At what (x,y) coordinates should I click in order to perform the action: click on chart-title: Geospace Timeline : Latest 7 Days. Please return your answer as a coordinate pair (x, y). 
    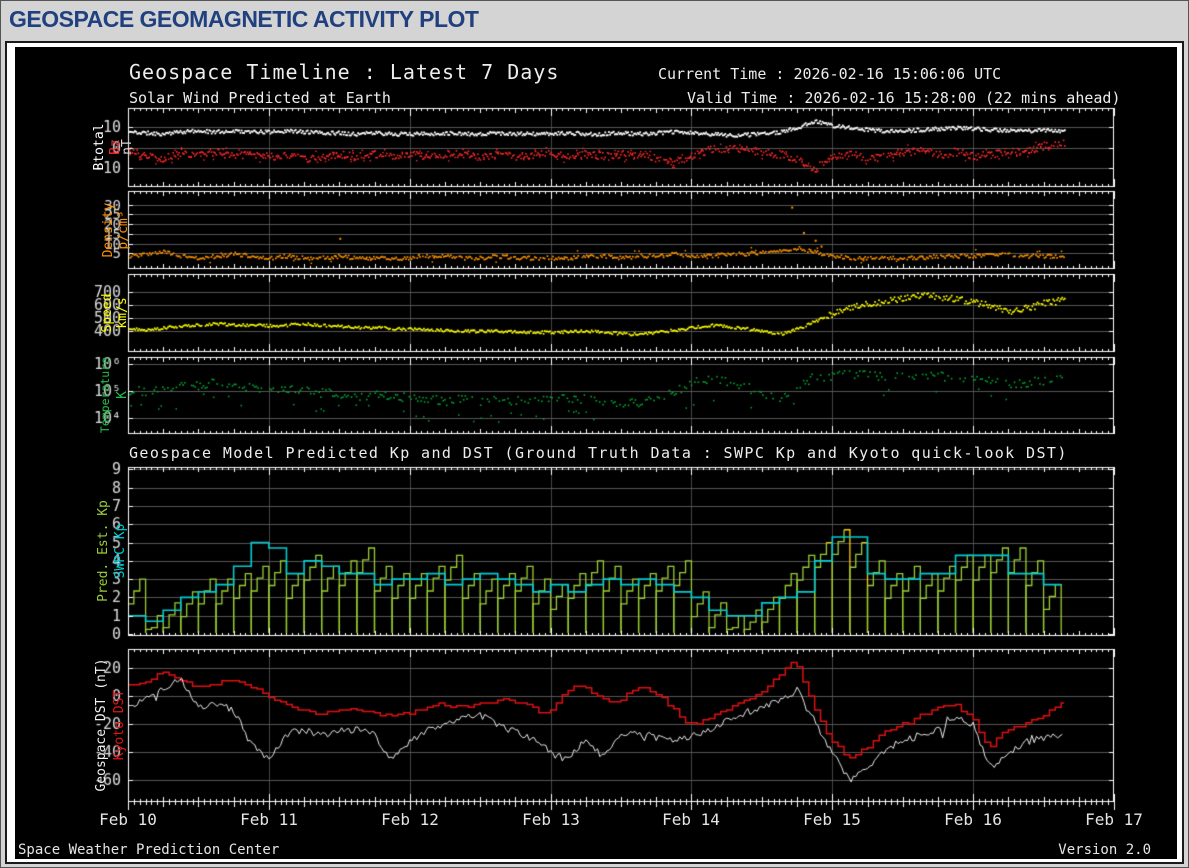
    Looking at the image, I should click on (344, 72).